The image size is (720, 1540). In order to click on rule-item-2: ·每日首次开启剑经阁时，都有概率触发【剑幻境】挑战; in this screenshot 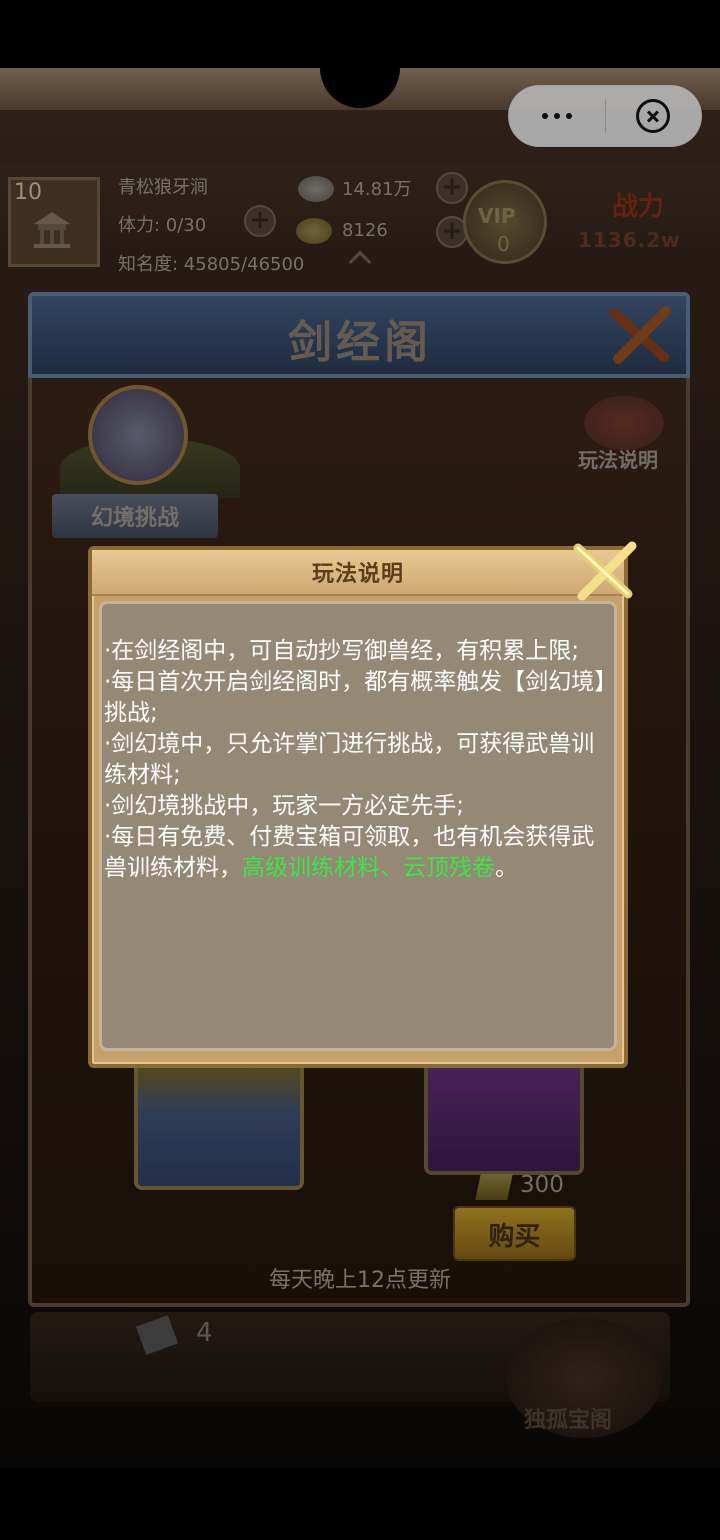, I will do `click(355, 697)`.